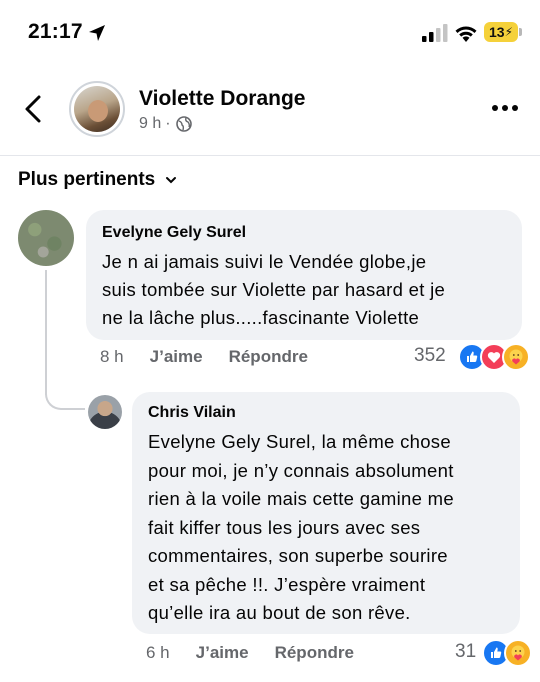 The width and height of the screenshot is (540, 682). What do you see at coordinates (430, 356) in the screenshot?
I see `reaction-count: 352` at bounding box center [430, 356].